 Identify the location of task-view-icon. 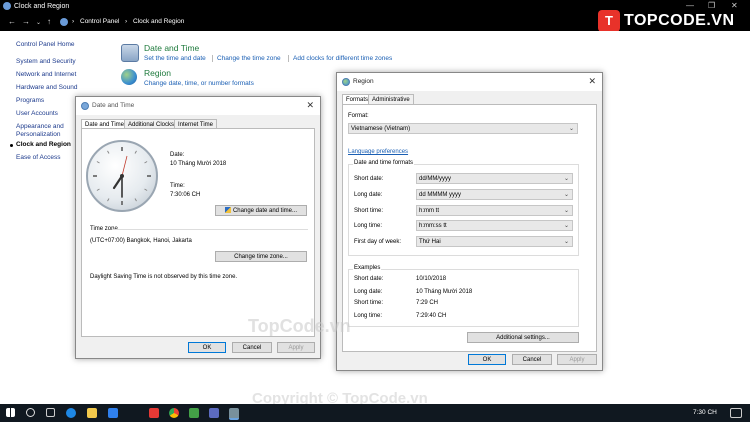
(50, 412).